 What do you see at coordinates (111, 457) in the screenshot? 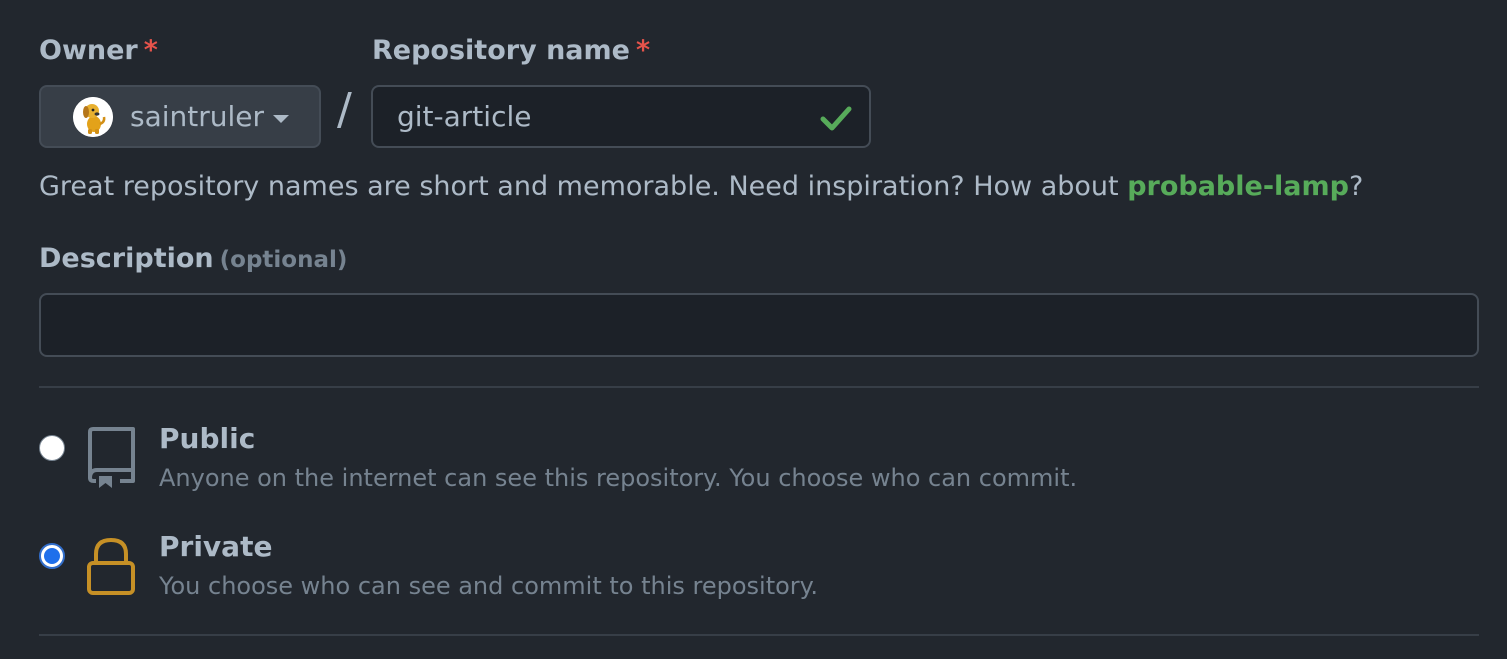
I see `repo-icon` at bounding box center [111, 457].